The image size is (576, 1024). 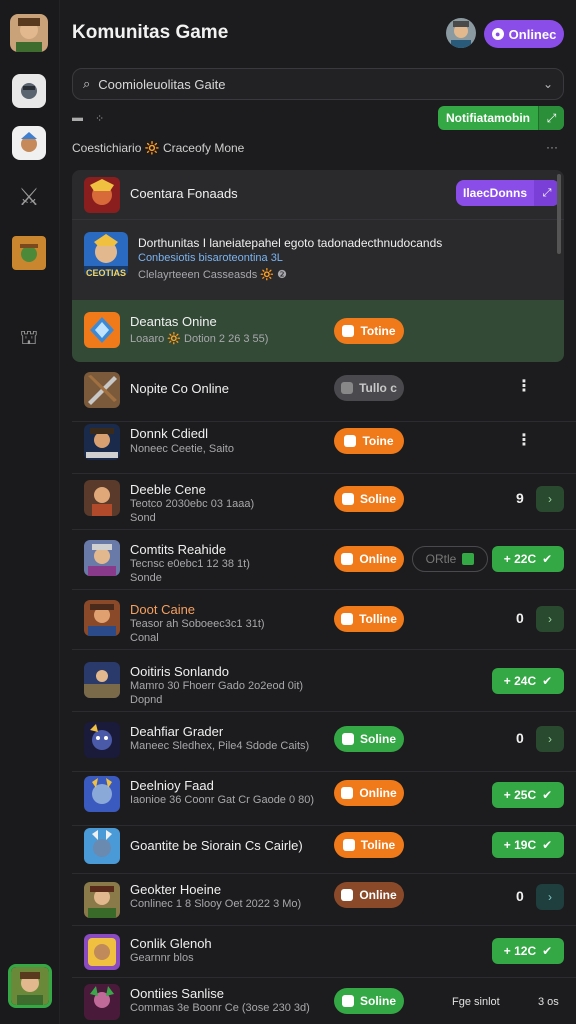 I want to click on swords-icon: ⚔, so click(x=29, y=197).